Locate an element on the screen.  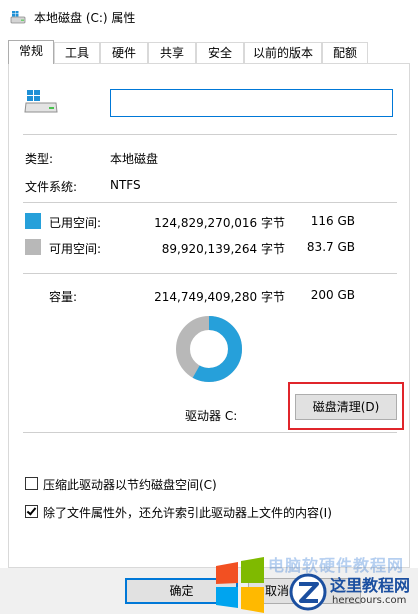
highlight-box is located at coordinates (346, 406).